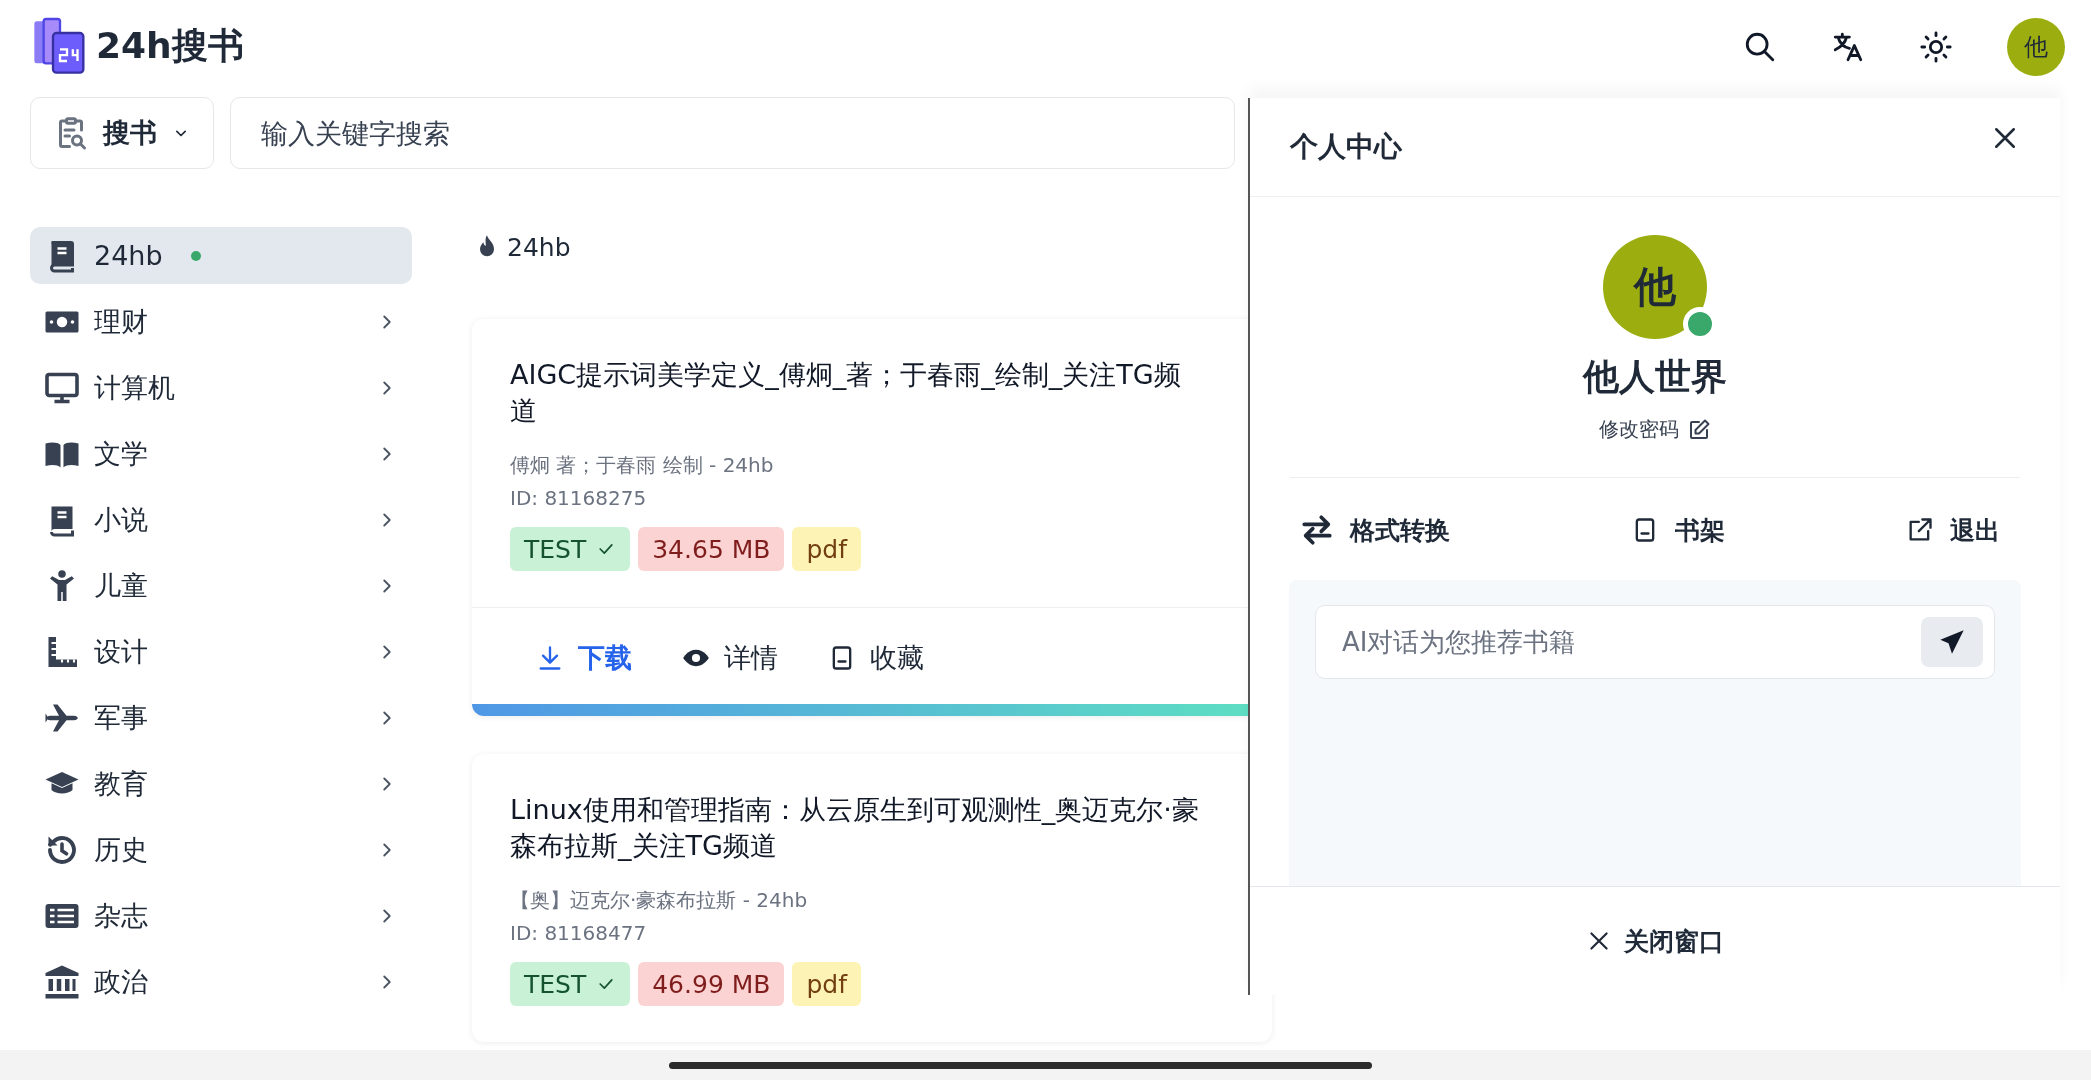  I want to click on chat-input: AI对话为您推荐书籍, so click(1655, 642).